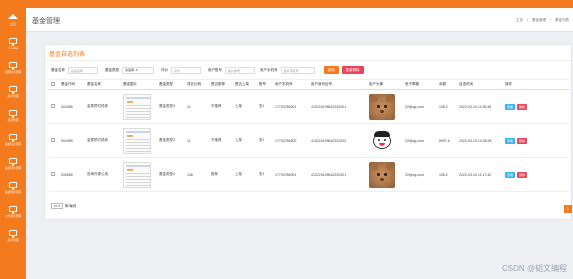  Describe the element at coordinates (269, 69) in the screenshot. I see `phone-label: 用户手机号` at that location.